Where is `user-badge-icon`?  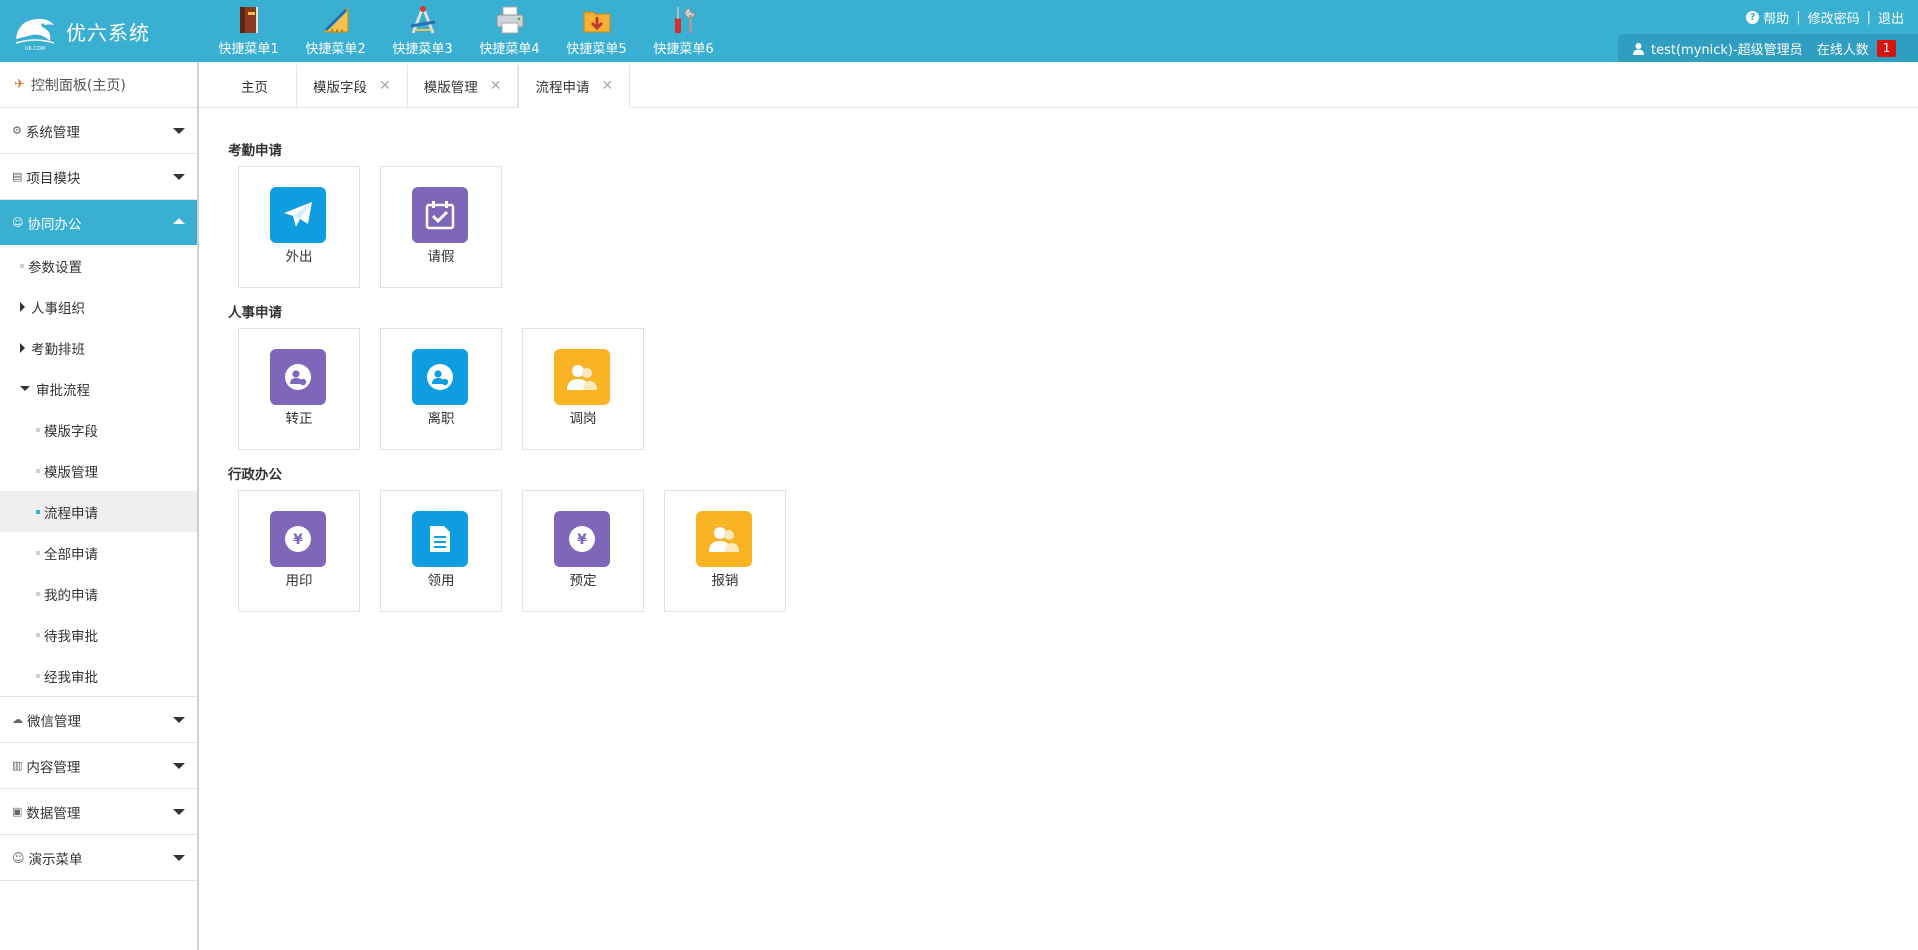 user-badge-icon is located at coordinates (298, 377).